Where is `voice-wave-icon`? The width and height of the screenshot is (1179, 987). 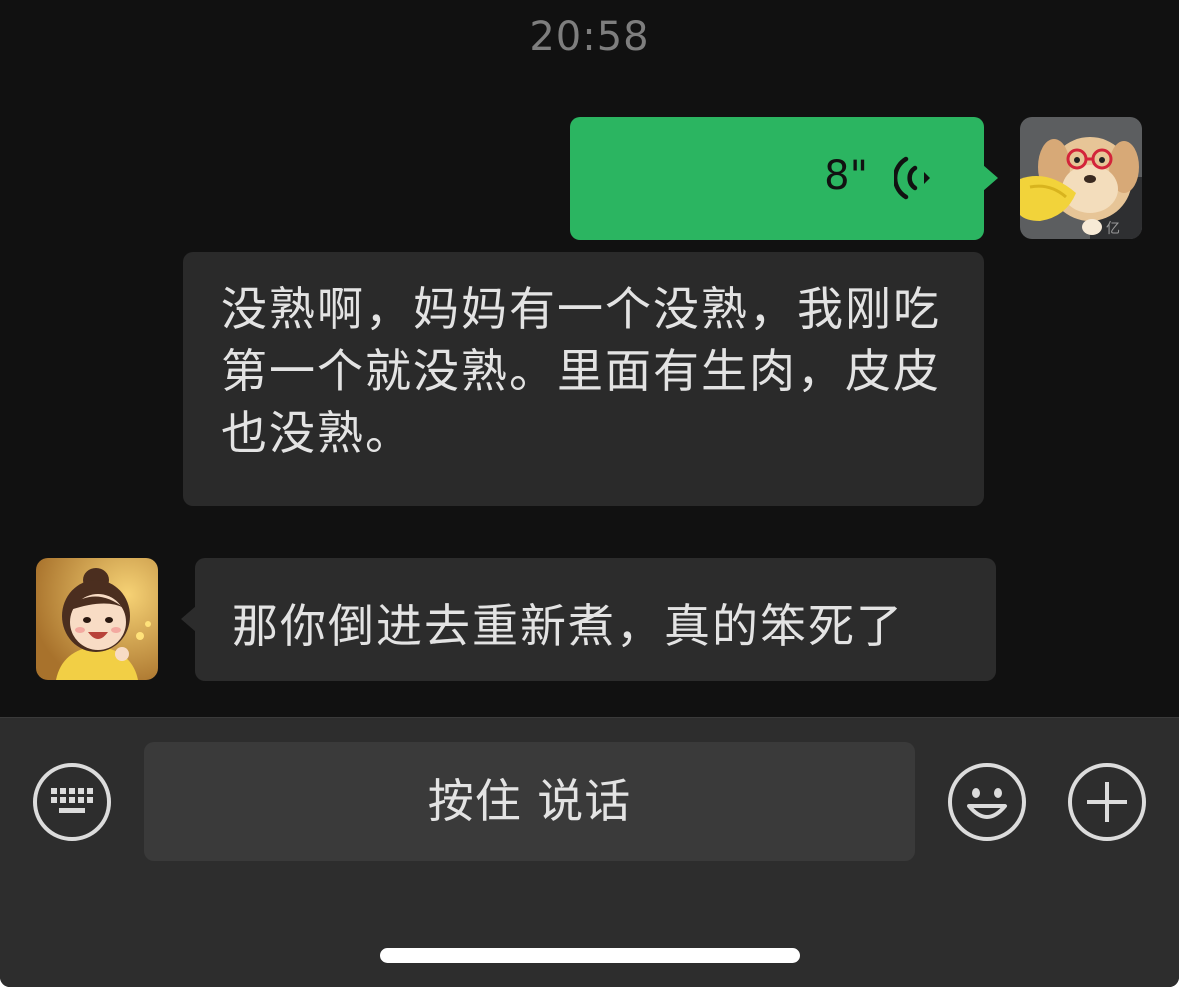 voice-wave-icon is located at coordinates (912, 178).